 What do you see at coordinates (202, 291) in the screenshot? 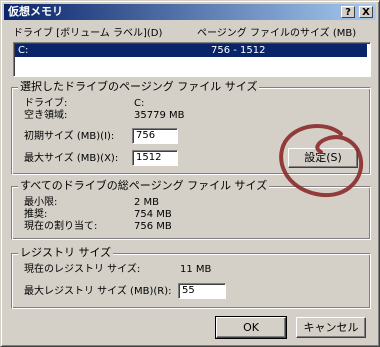
I see `registry-max-field: 55` at bounding box center [202, 291].